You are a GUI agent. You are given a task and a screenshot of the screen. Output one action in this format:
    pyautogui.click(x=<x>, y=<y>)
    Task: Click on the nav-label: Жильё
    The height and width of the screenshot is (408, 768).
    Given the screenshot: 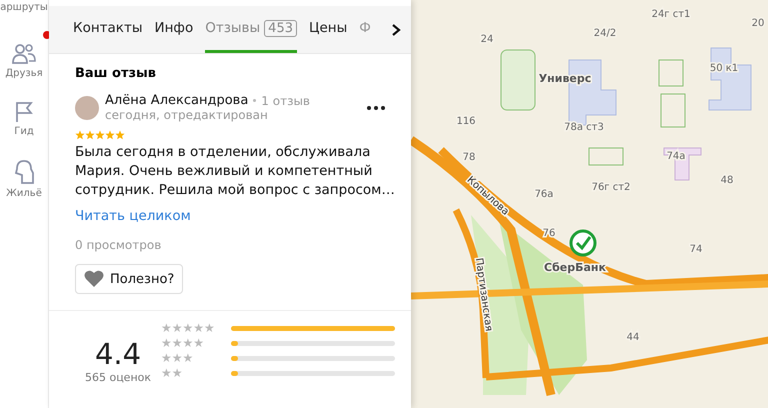 What is the action you would take?
    pyautogui.click(x=24, y=193)
    